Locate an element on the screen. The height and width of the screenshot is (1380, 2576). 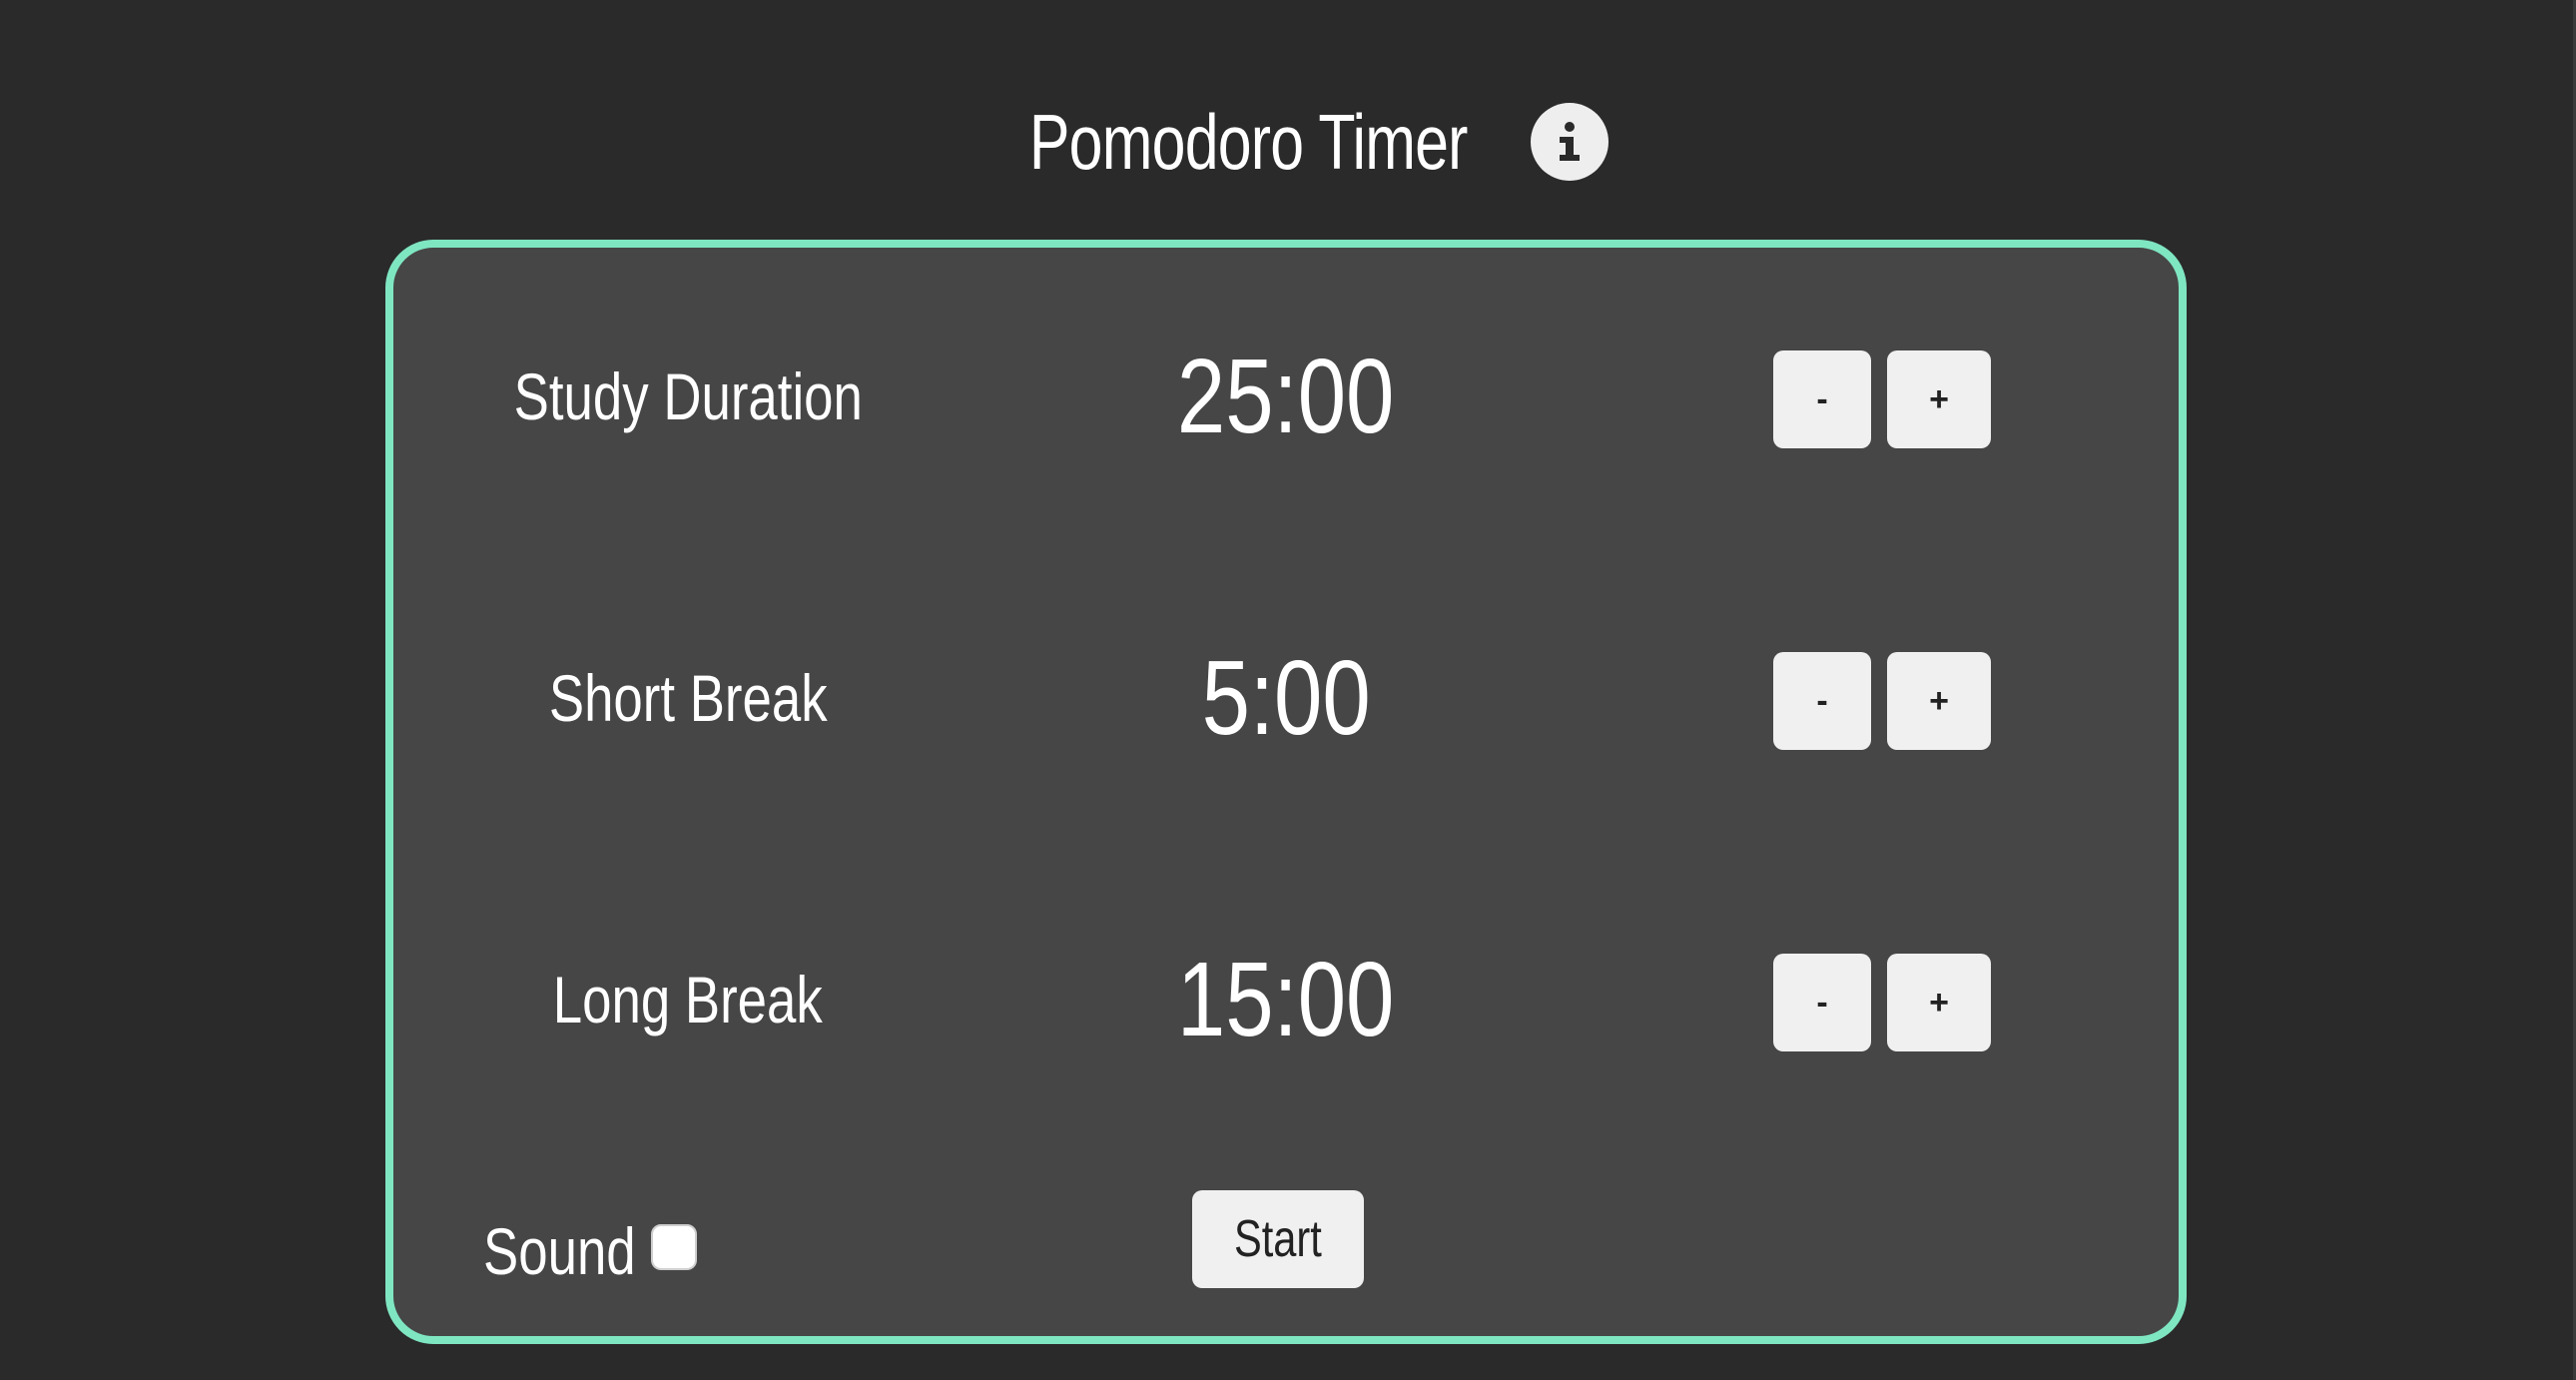
long-break-decrement-button: - is located at coordinates (1822, 1002).